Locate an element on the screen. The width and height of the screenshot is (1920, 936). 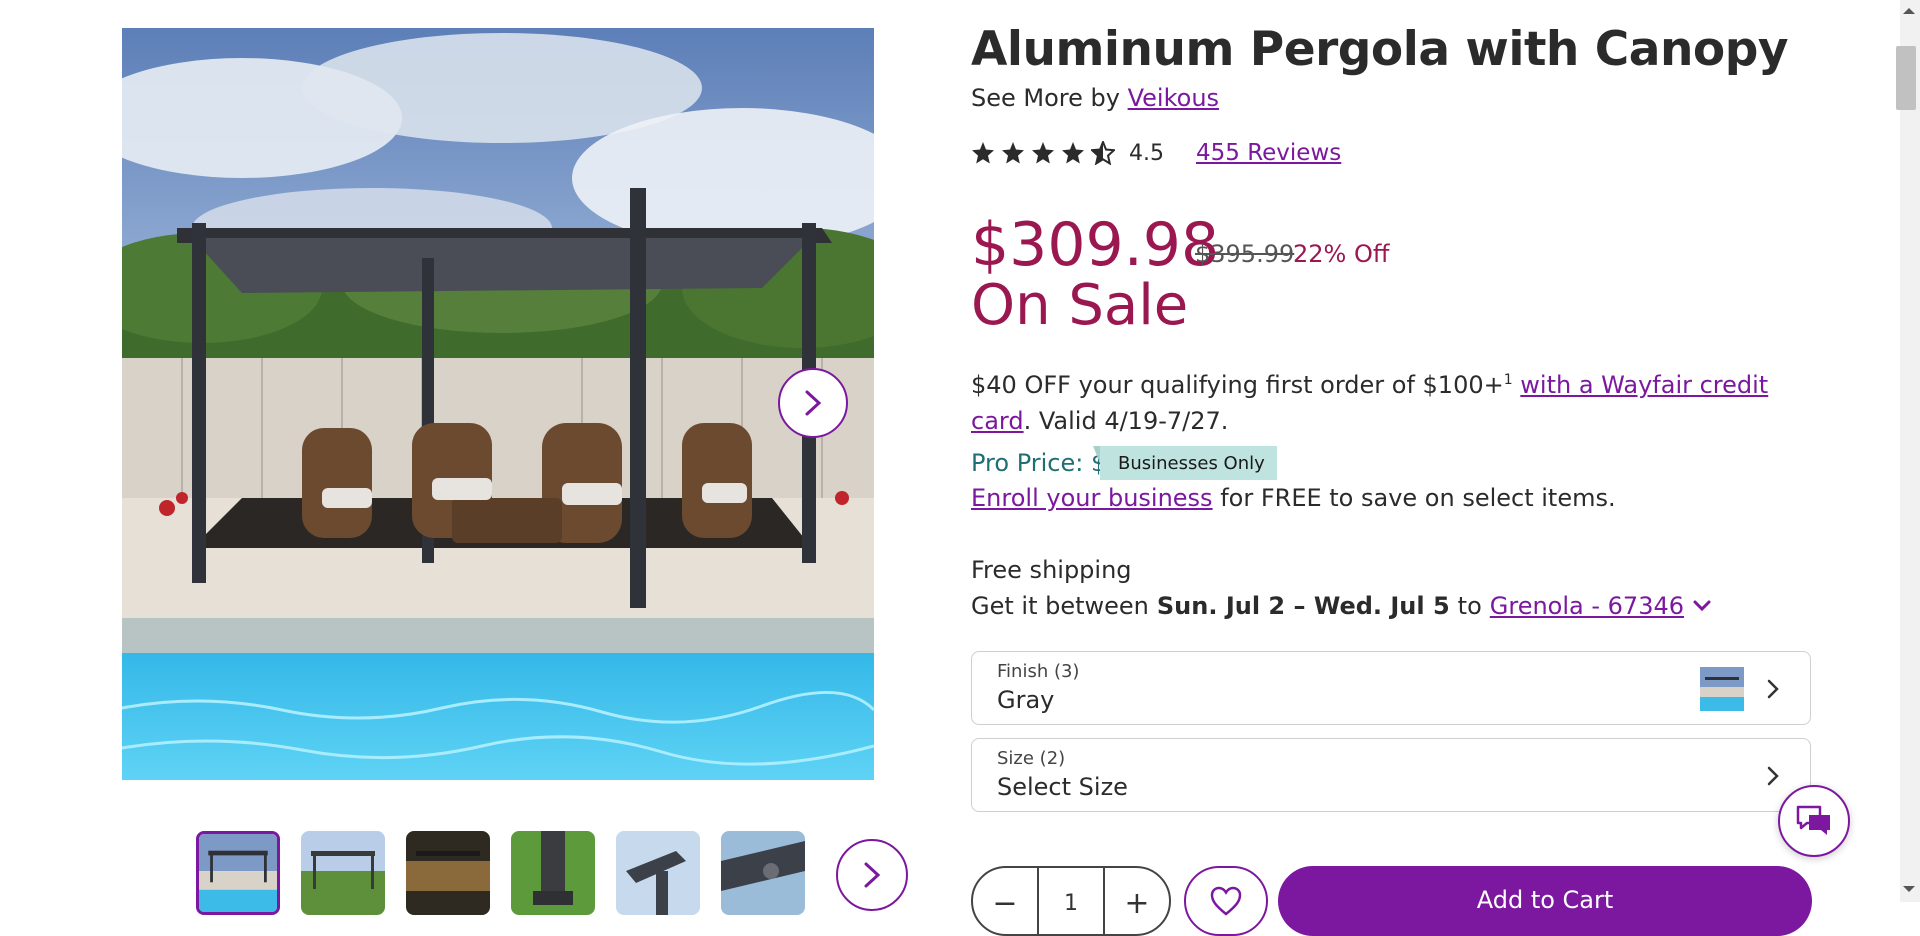
heart-icon is located at coordinates (1226, 901).